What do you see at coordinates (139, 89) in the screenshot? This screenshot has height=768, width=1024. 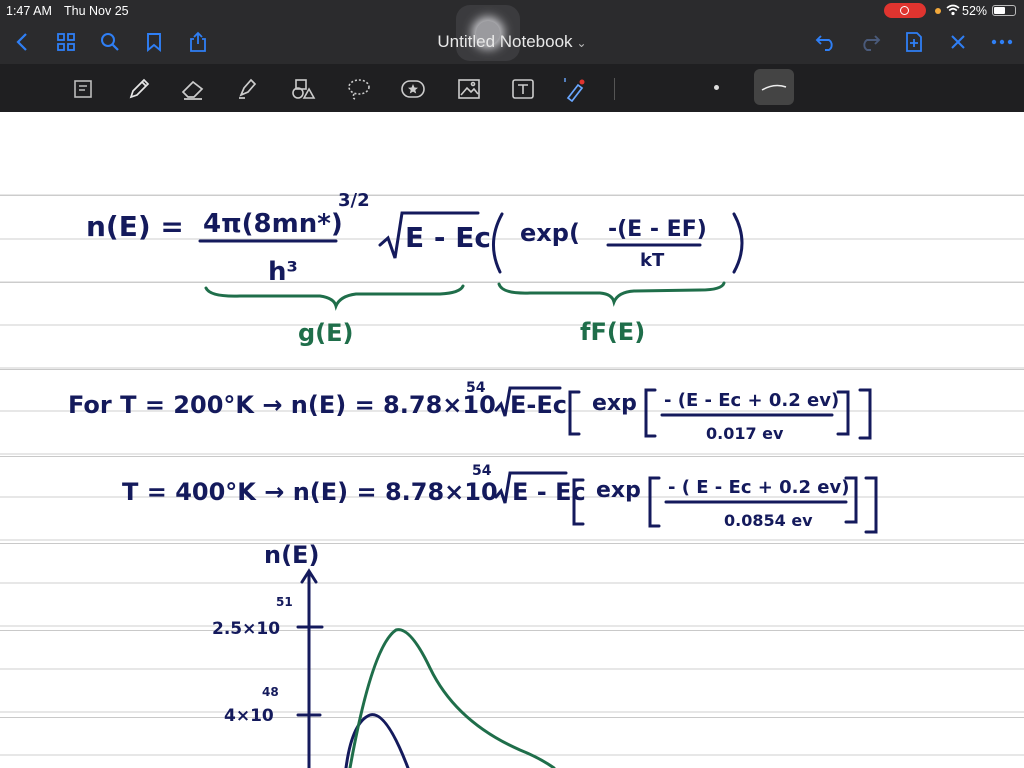 I see `pen-icon` at bounding box center [139, 89].